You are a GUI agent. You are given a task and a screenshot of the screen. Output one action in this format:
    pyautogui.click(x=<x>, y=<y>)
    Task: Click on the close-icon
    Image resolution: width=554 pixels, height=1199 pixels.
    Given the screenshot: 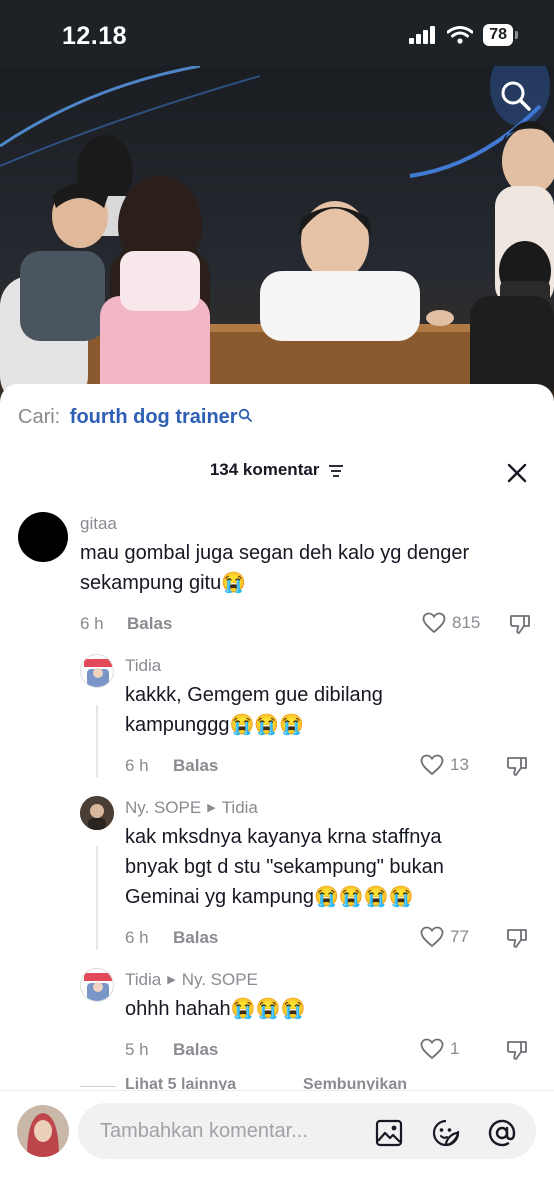 What is the action you would take?
    pyautogui.click(x=517, y=473)
    